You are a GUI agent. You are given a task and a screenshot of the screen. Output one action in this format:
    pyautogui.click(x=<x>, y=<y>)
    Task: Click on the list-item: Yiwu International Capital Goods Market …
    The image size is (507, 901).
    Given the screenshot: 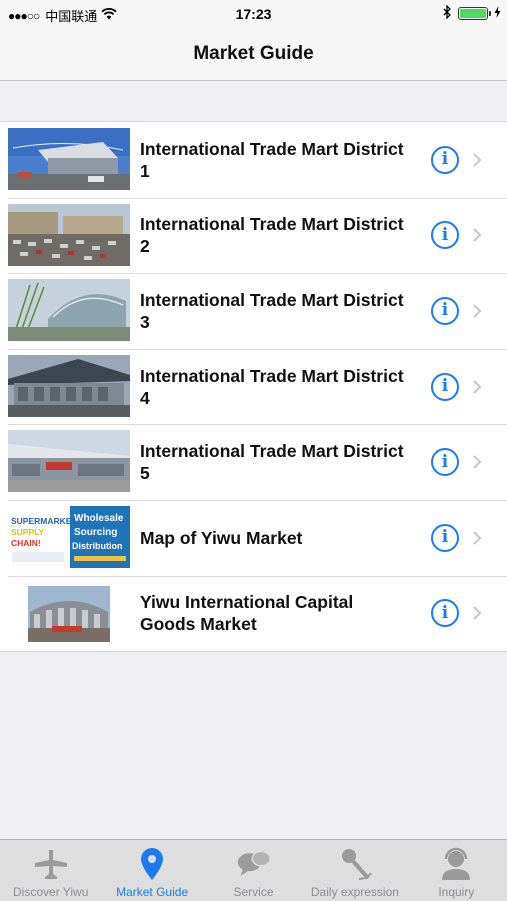 What is the action you would take?
    pyautogui.click(x=253, y=613)
    